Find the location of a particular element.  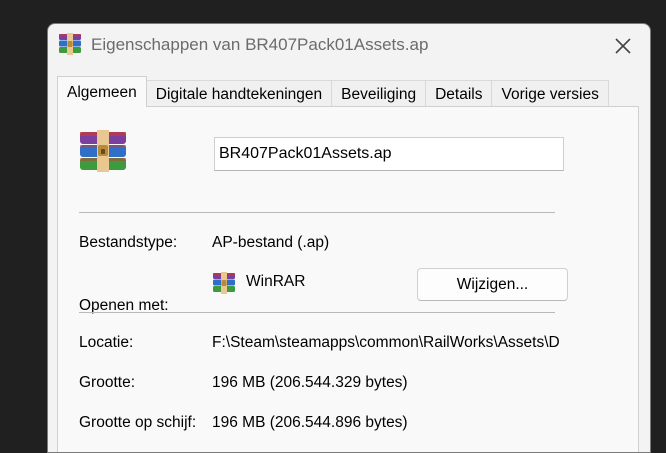

location-label: Locatie: is located at coordinates (106, 342).